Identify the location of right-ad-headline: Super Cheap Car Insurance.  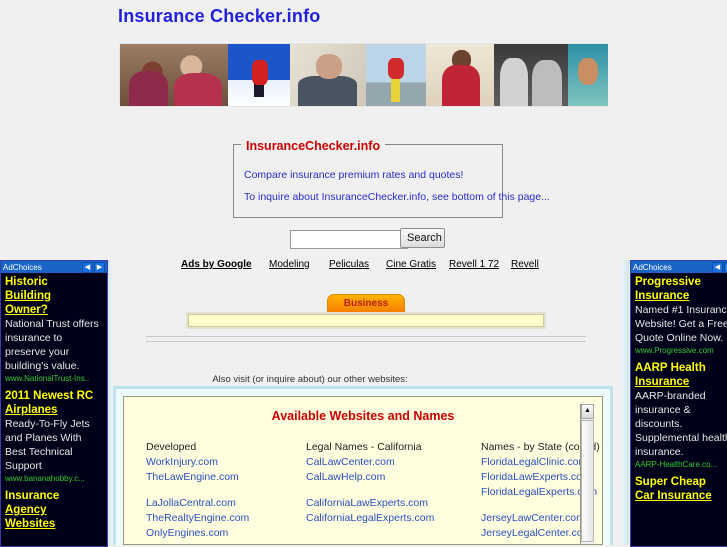
(681, 489).